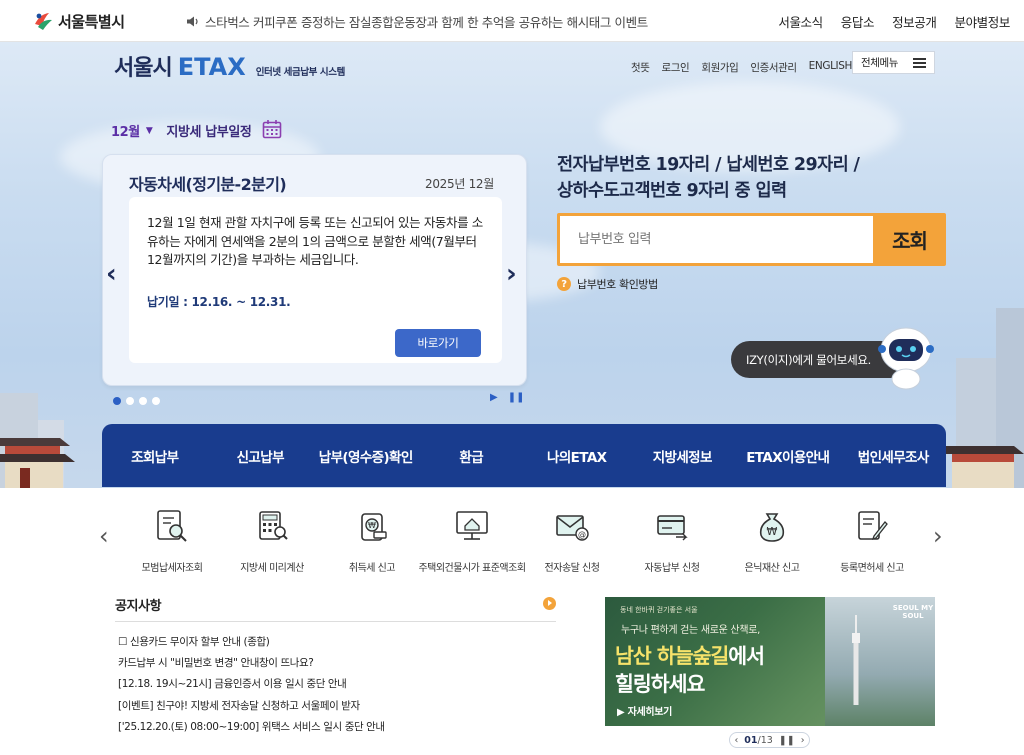 This screenshot has height=755, width=1024. What do you see at coordinates (472, 541) in the screenshot?
I see `quick-item-building-standard-price: 주택외건물시가 표준액조회` at bounding box center [472, 541].